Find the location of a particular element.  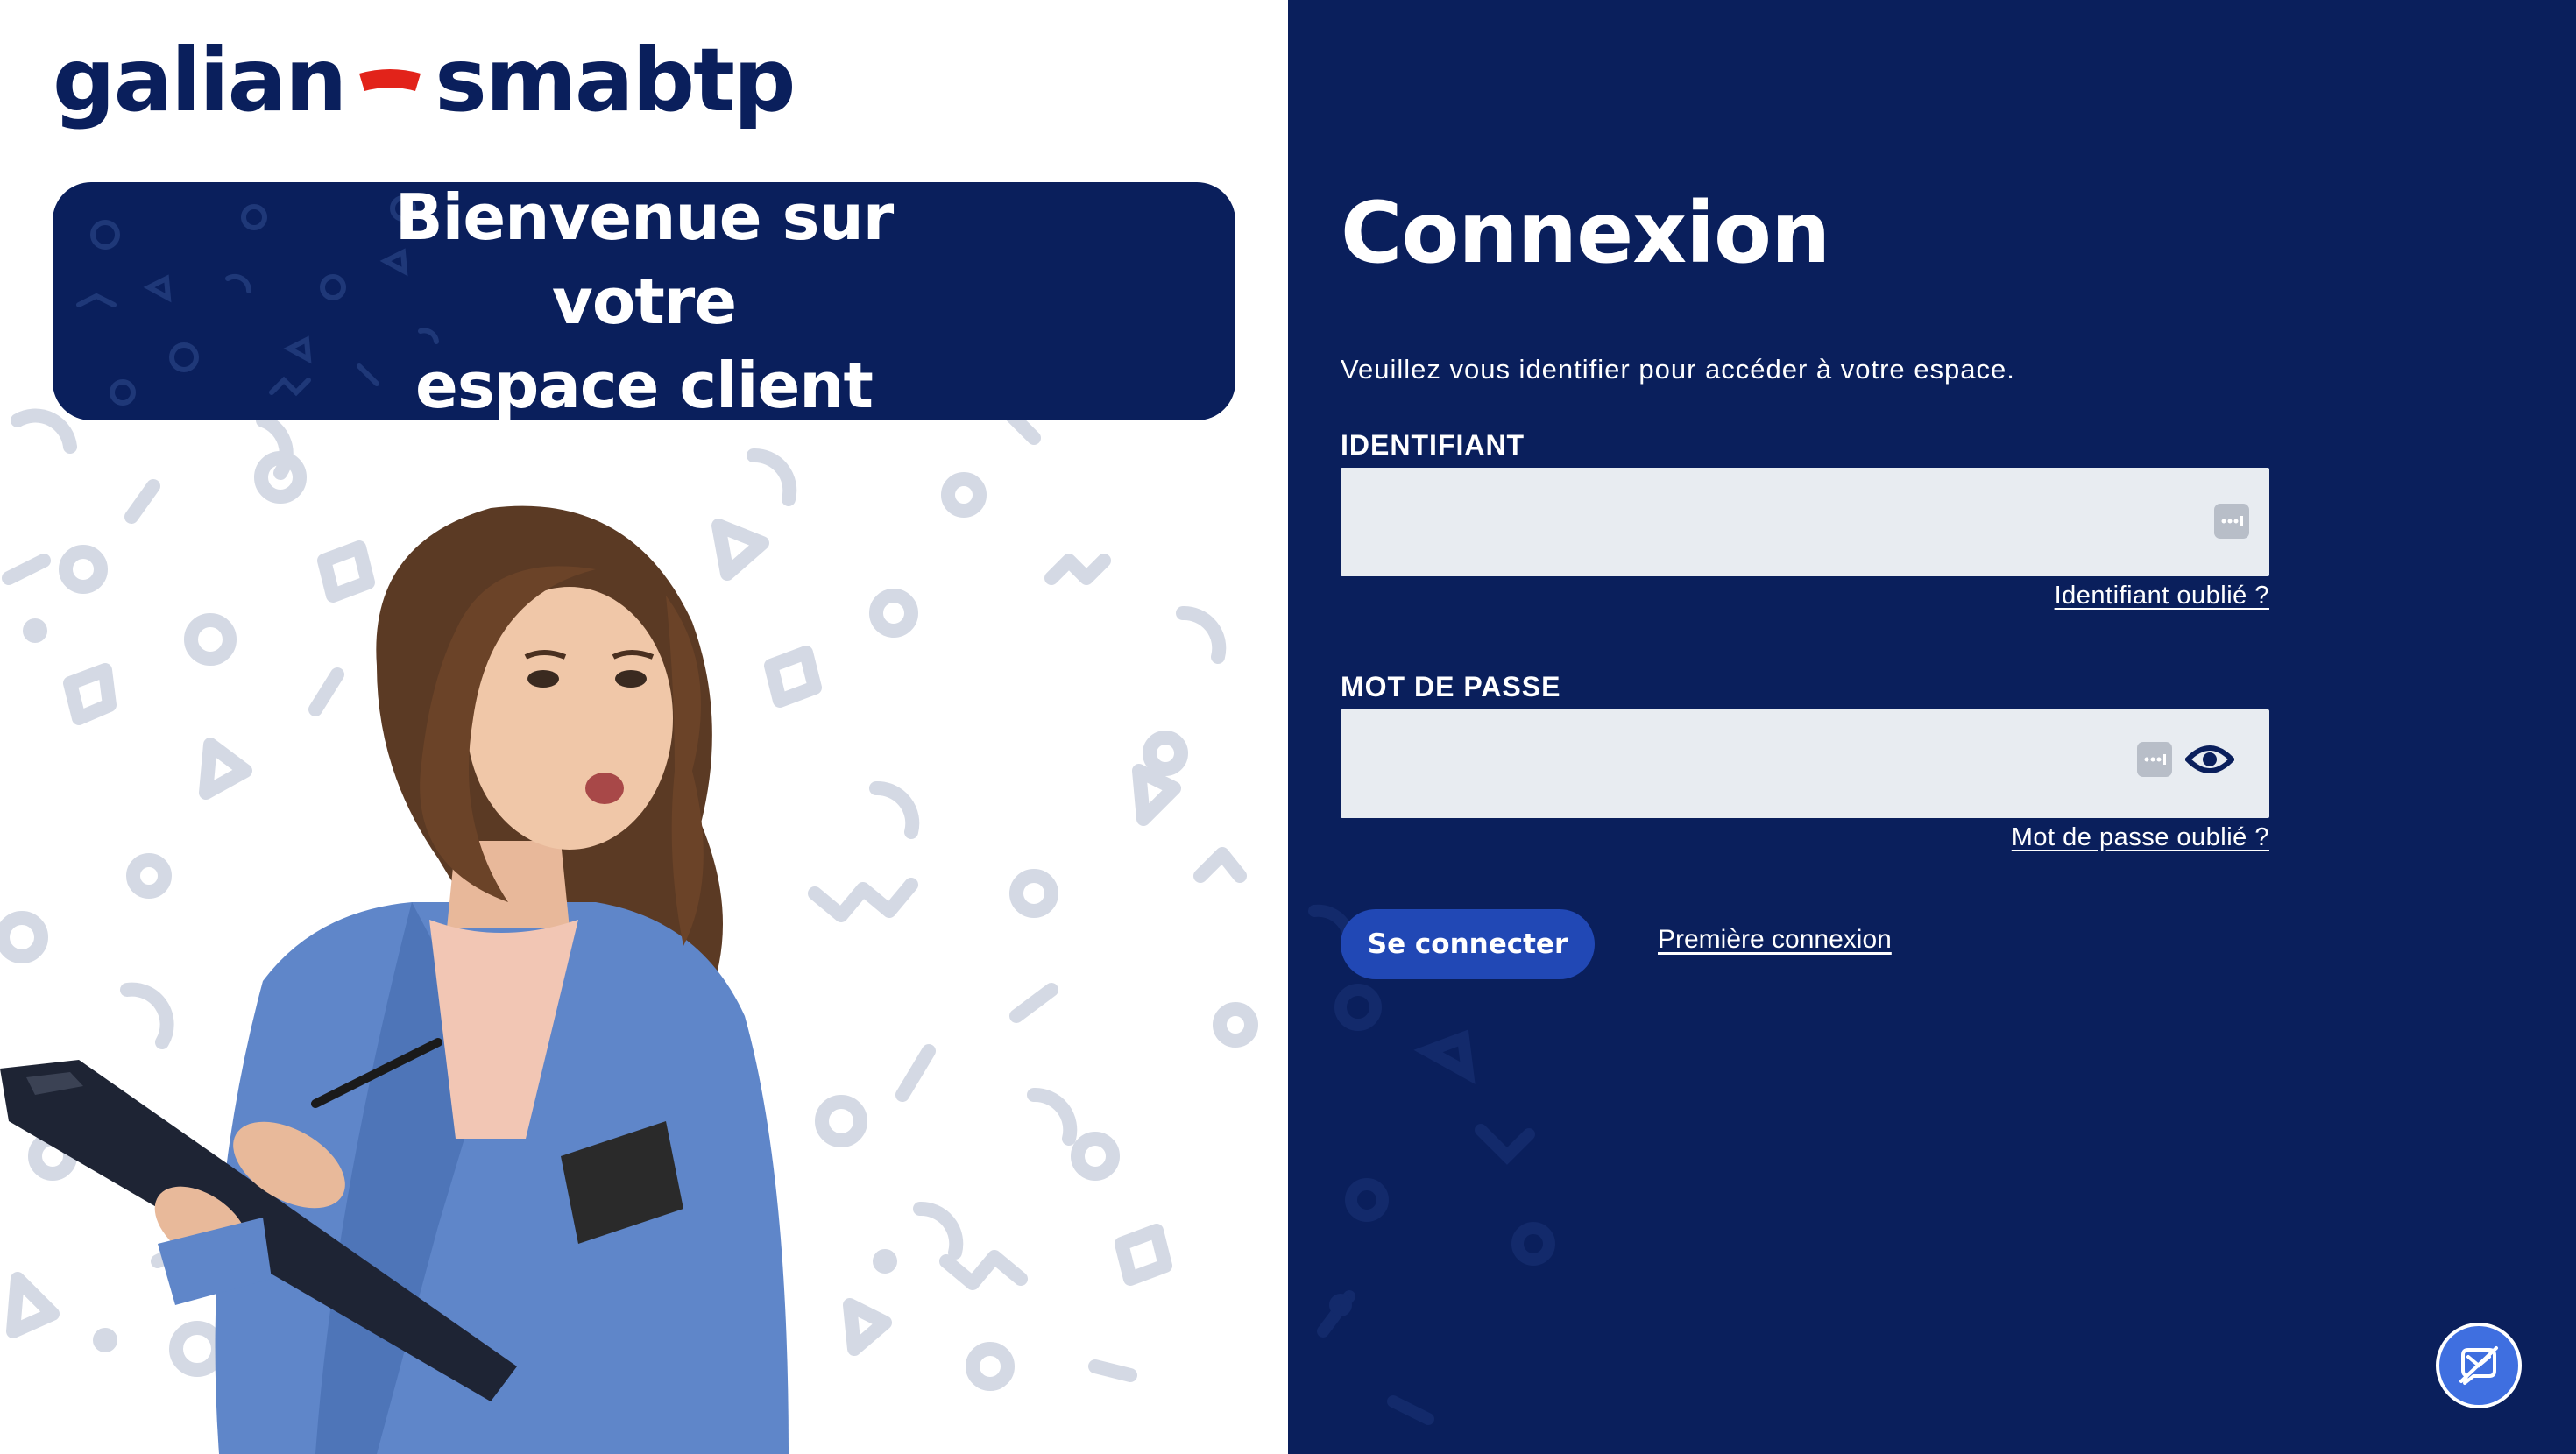

identifier-input-icons is located at coordinates (2231, 521).